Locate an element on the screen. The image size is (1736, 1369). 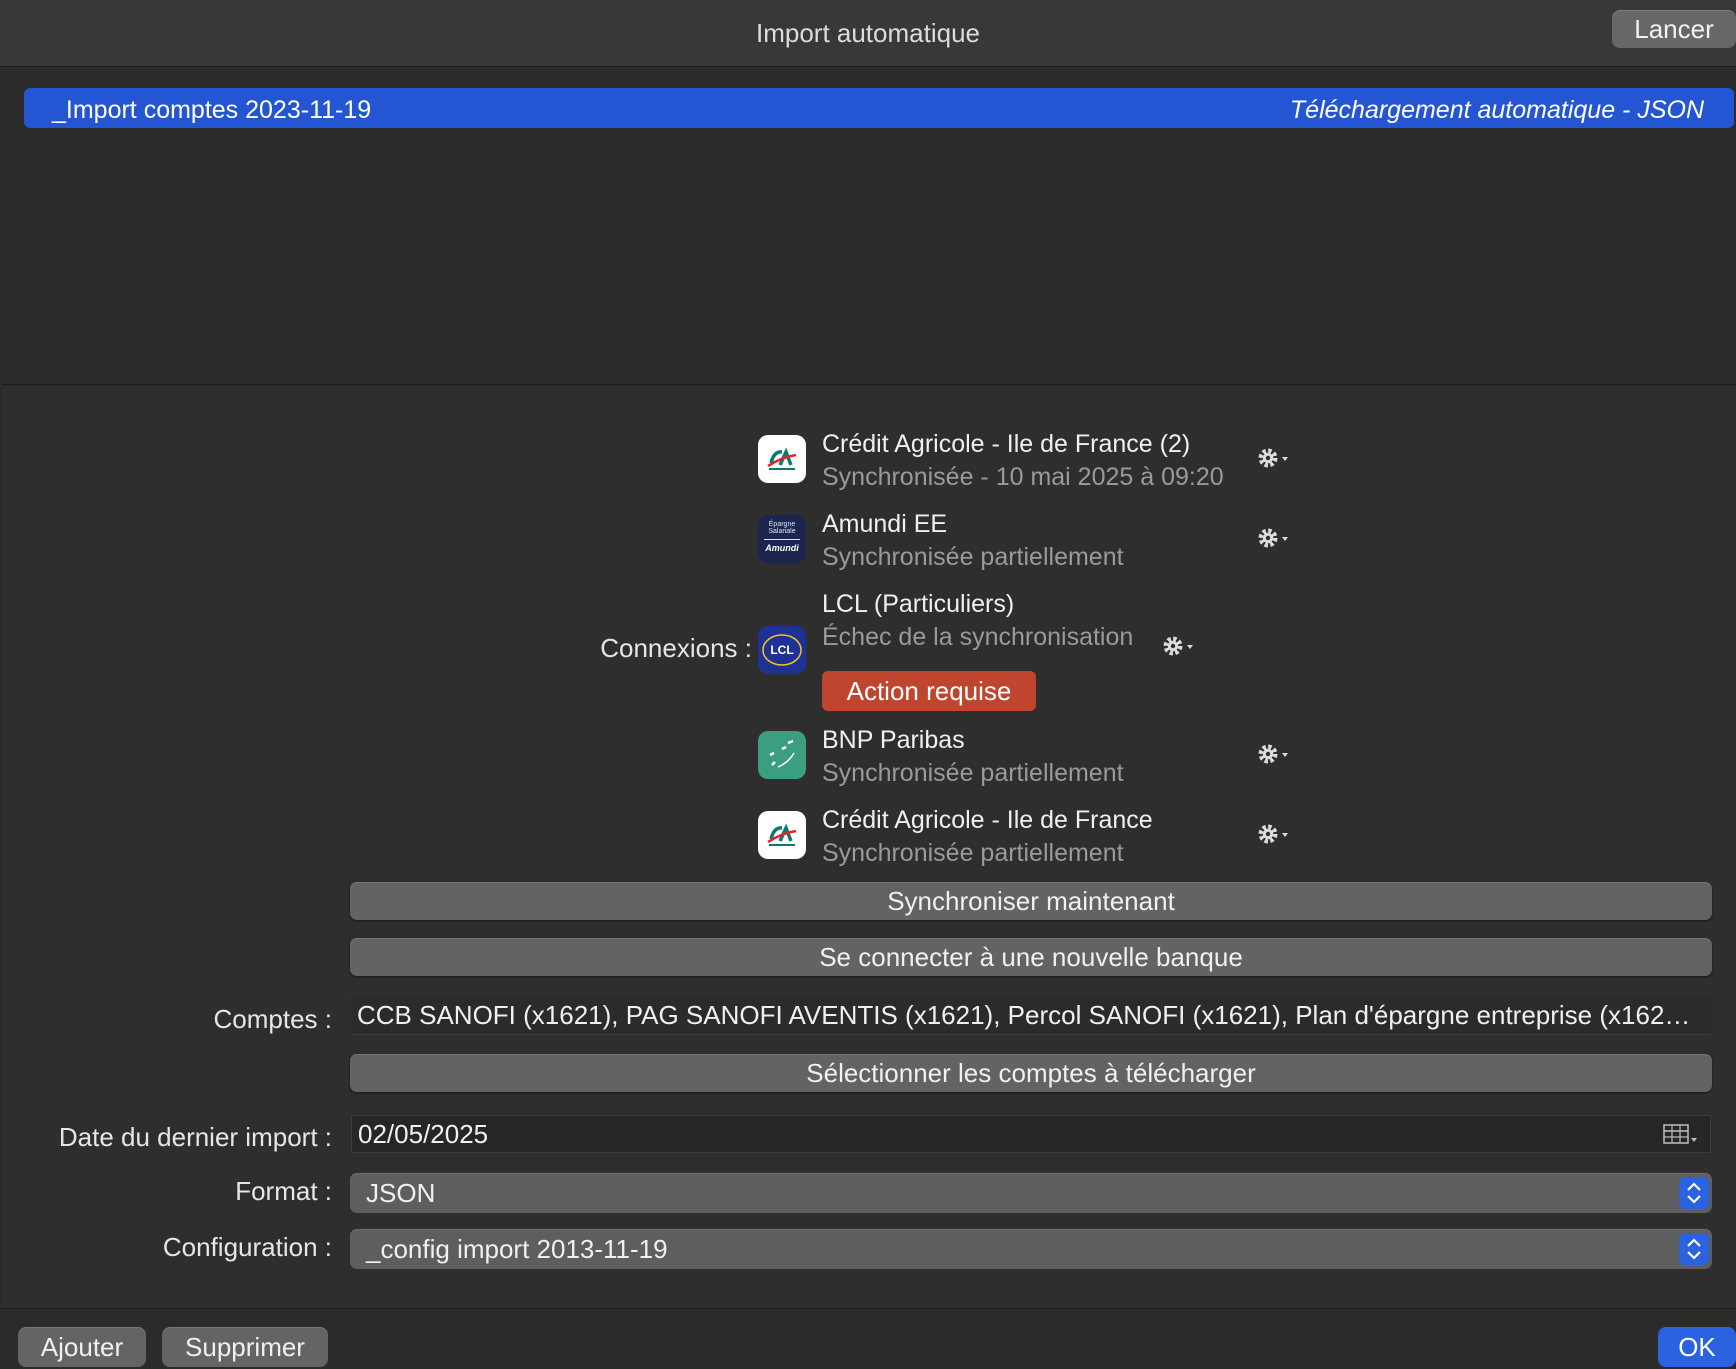
last-import-date-field: 02/05/2025 is located at coordinates (1031, 1134).